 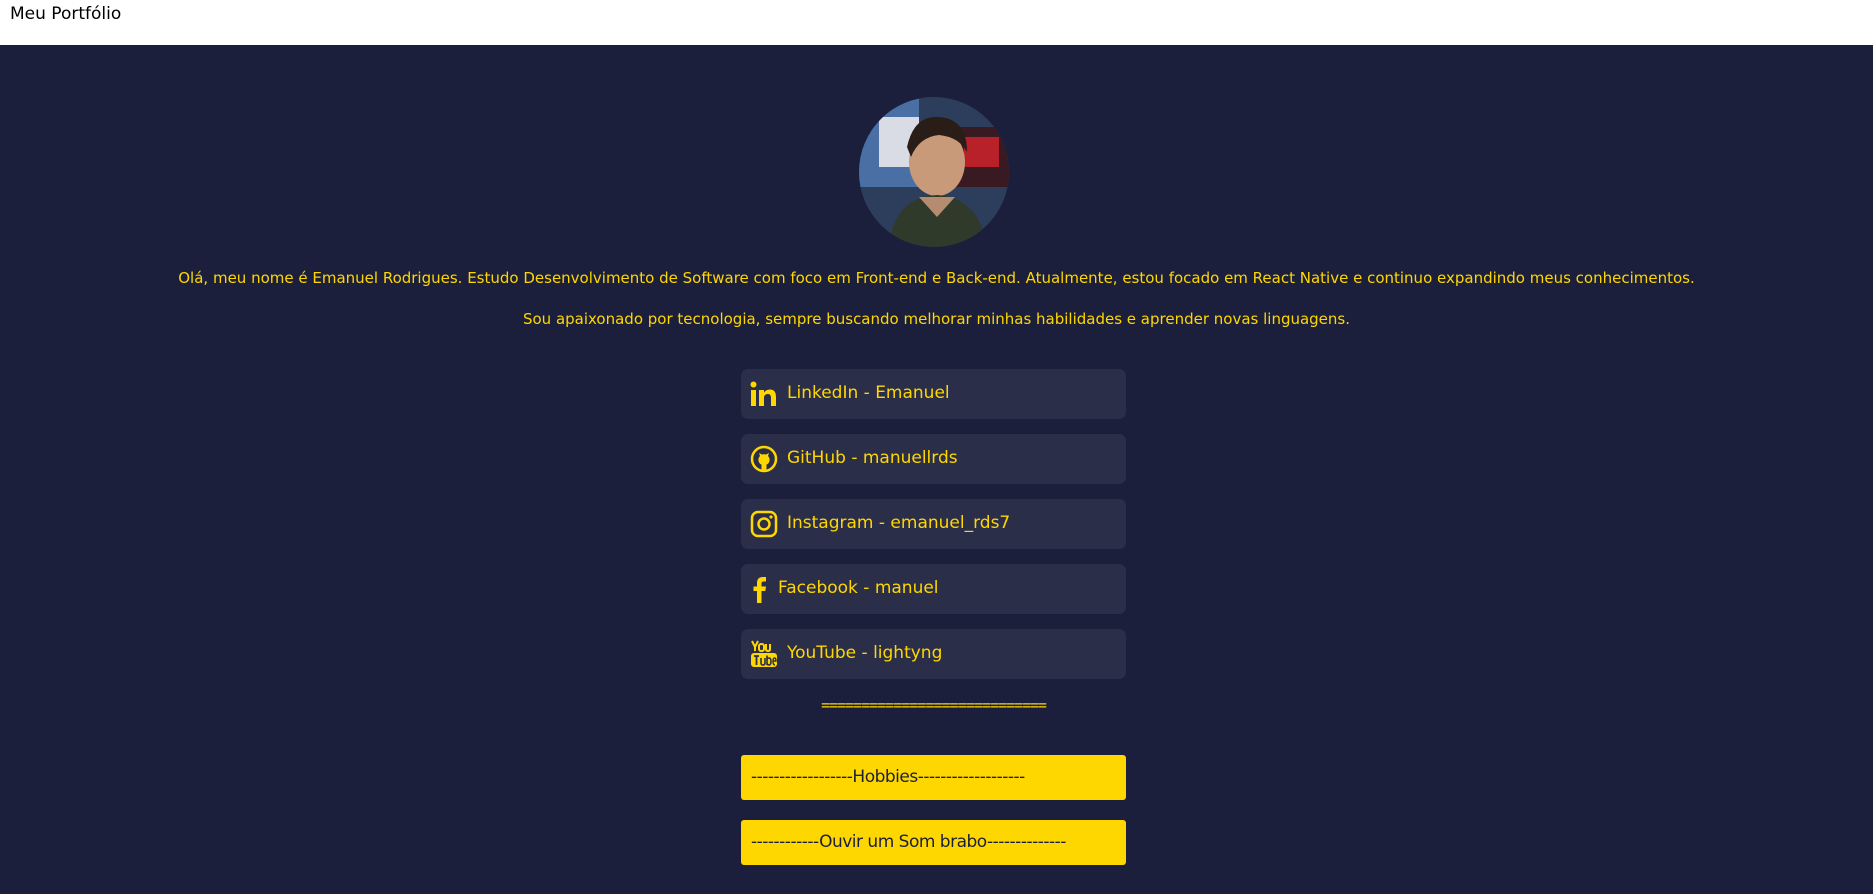 I want to click on facebook-link-label: Facebook - manuel, so click(x=858, y=588).